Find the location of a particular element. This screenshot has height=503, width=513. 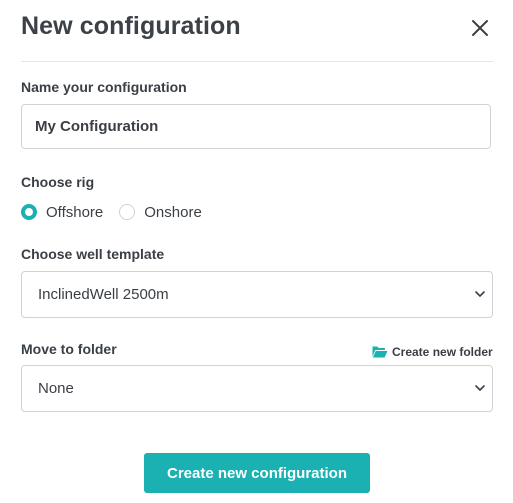

close-button is located at coordinates (480, 28).